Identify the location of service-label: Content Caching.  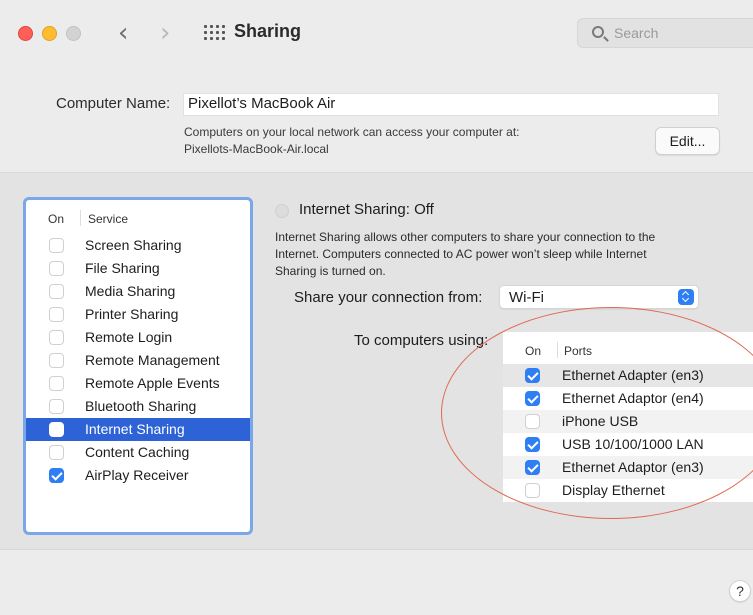
(137, 452).